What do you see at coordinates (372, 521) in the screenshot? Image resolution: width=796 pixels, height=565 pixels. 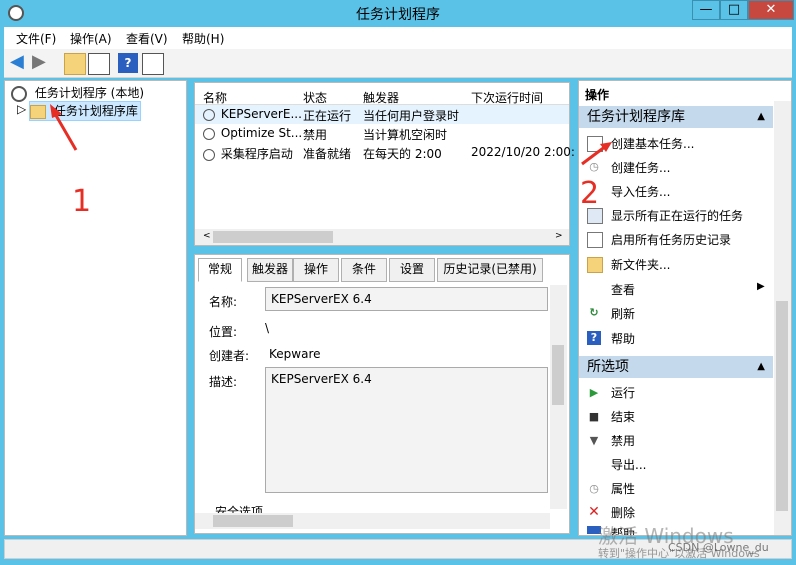 I see `horizontal-scrollbar` at bounding box center [372, 521].